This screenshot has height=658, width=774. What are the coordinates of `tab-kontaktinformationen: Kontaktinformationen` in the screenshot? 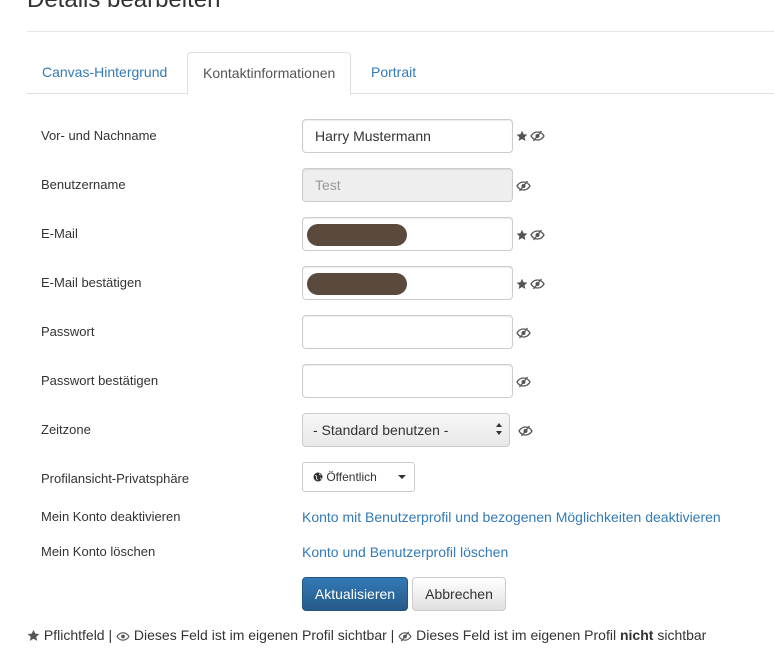 It's located at (269, 73).